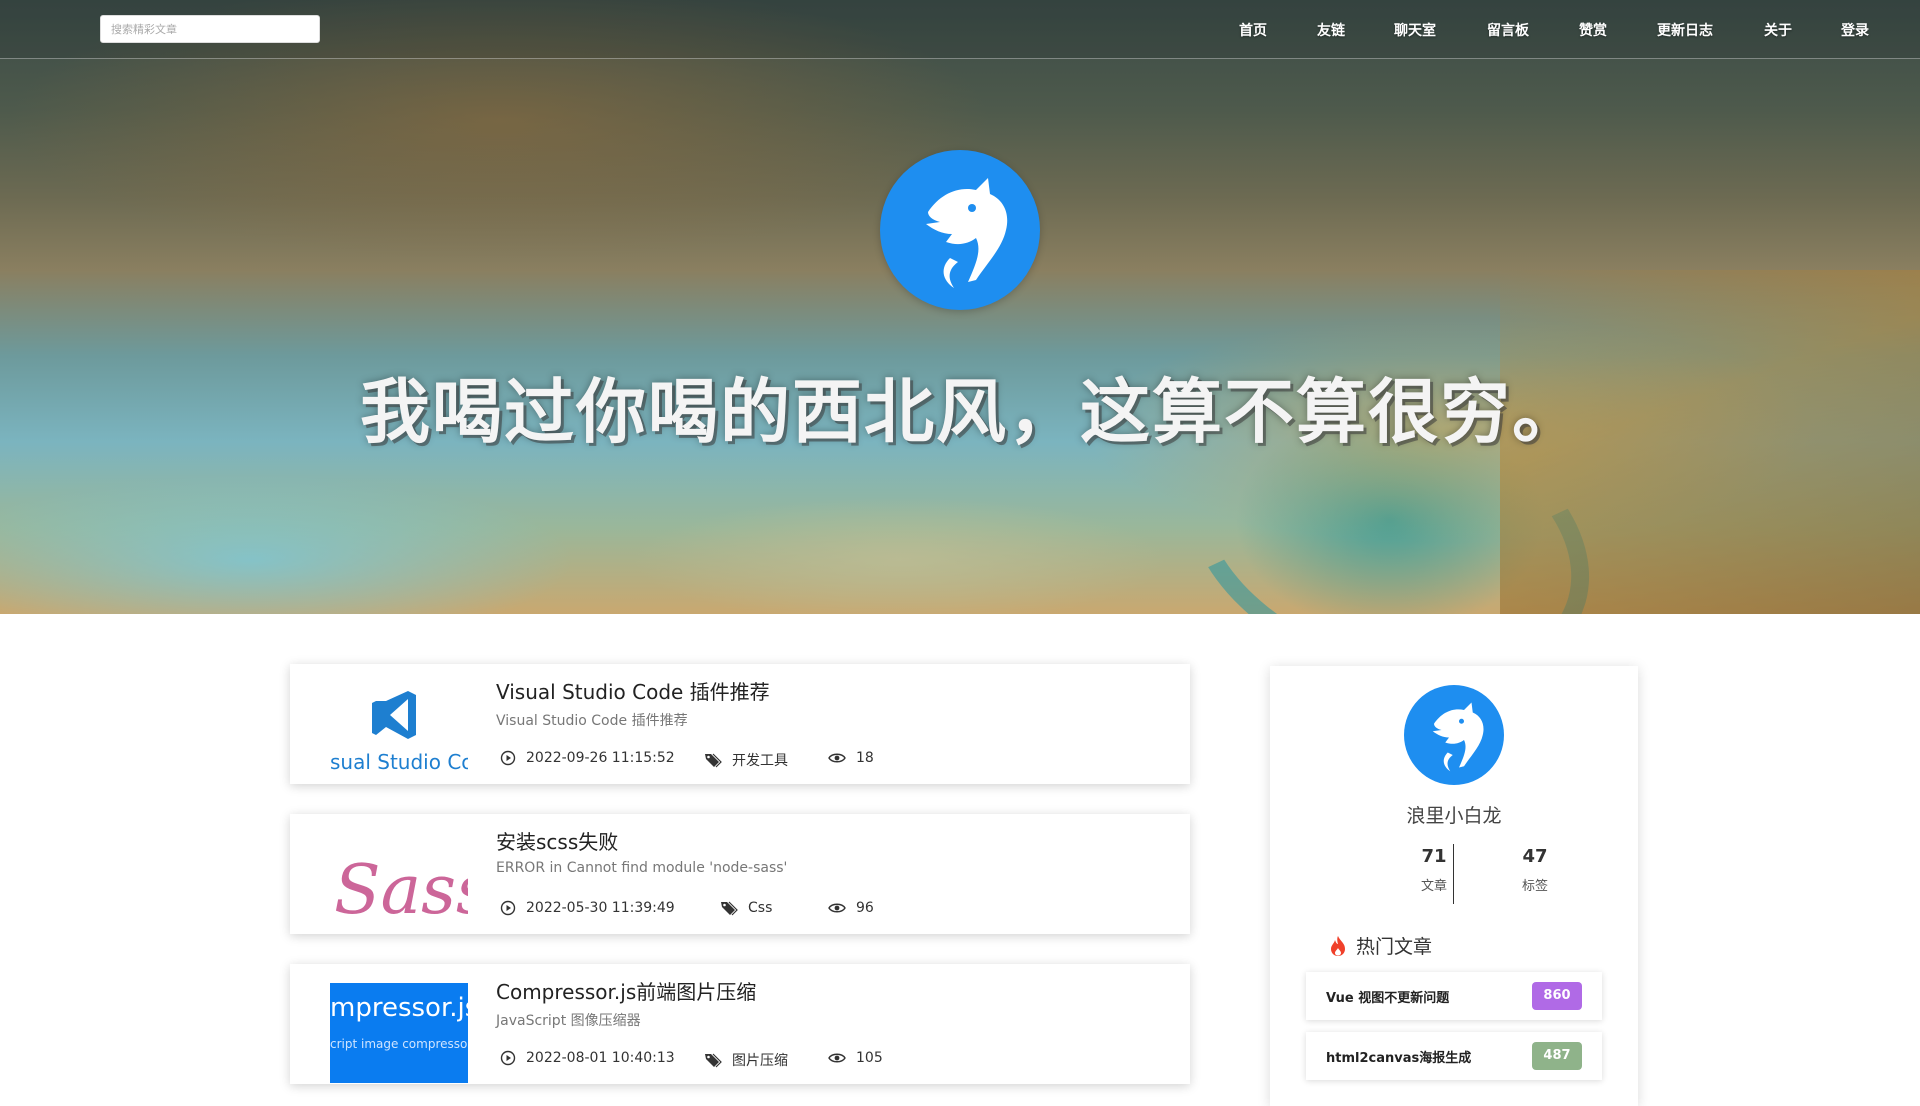  What do you see at coordinates (633, 690) in the screenshot?
I see `article-title: Visual Studio Code 插件推荐` at bounding box center [633, 690].